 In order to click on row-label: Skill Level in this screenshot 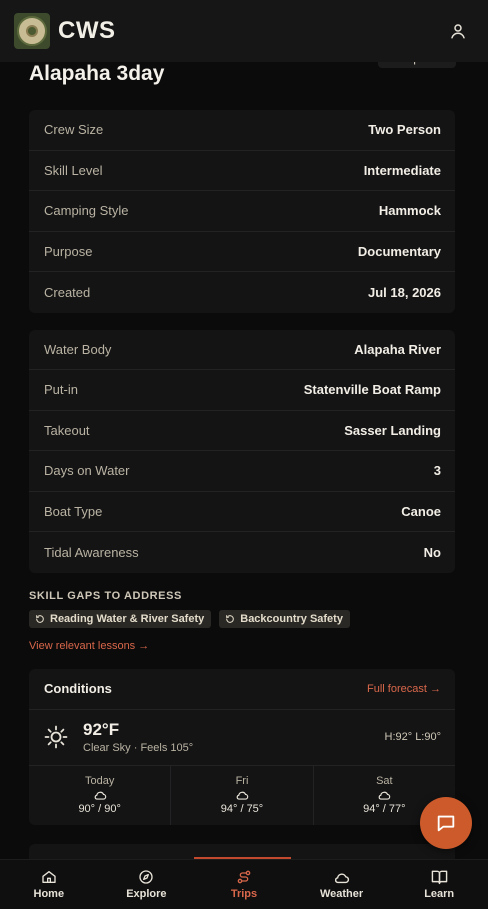, I will do `click(73, 170)`.